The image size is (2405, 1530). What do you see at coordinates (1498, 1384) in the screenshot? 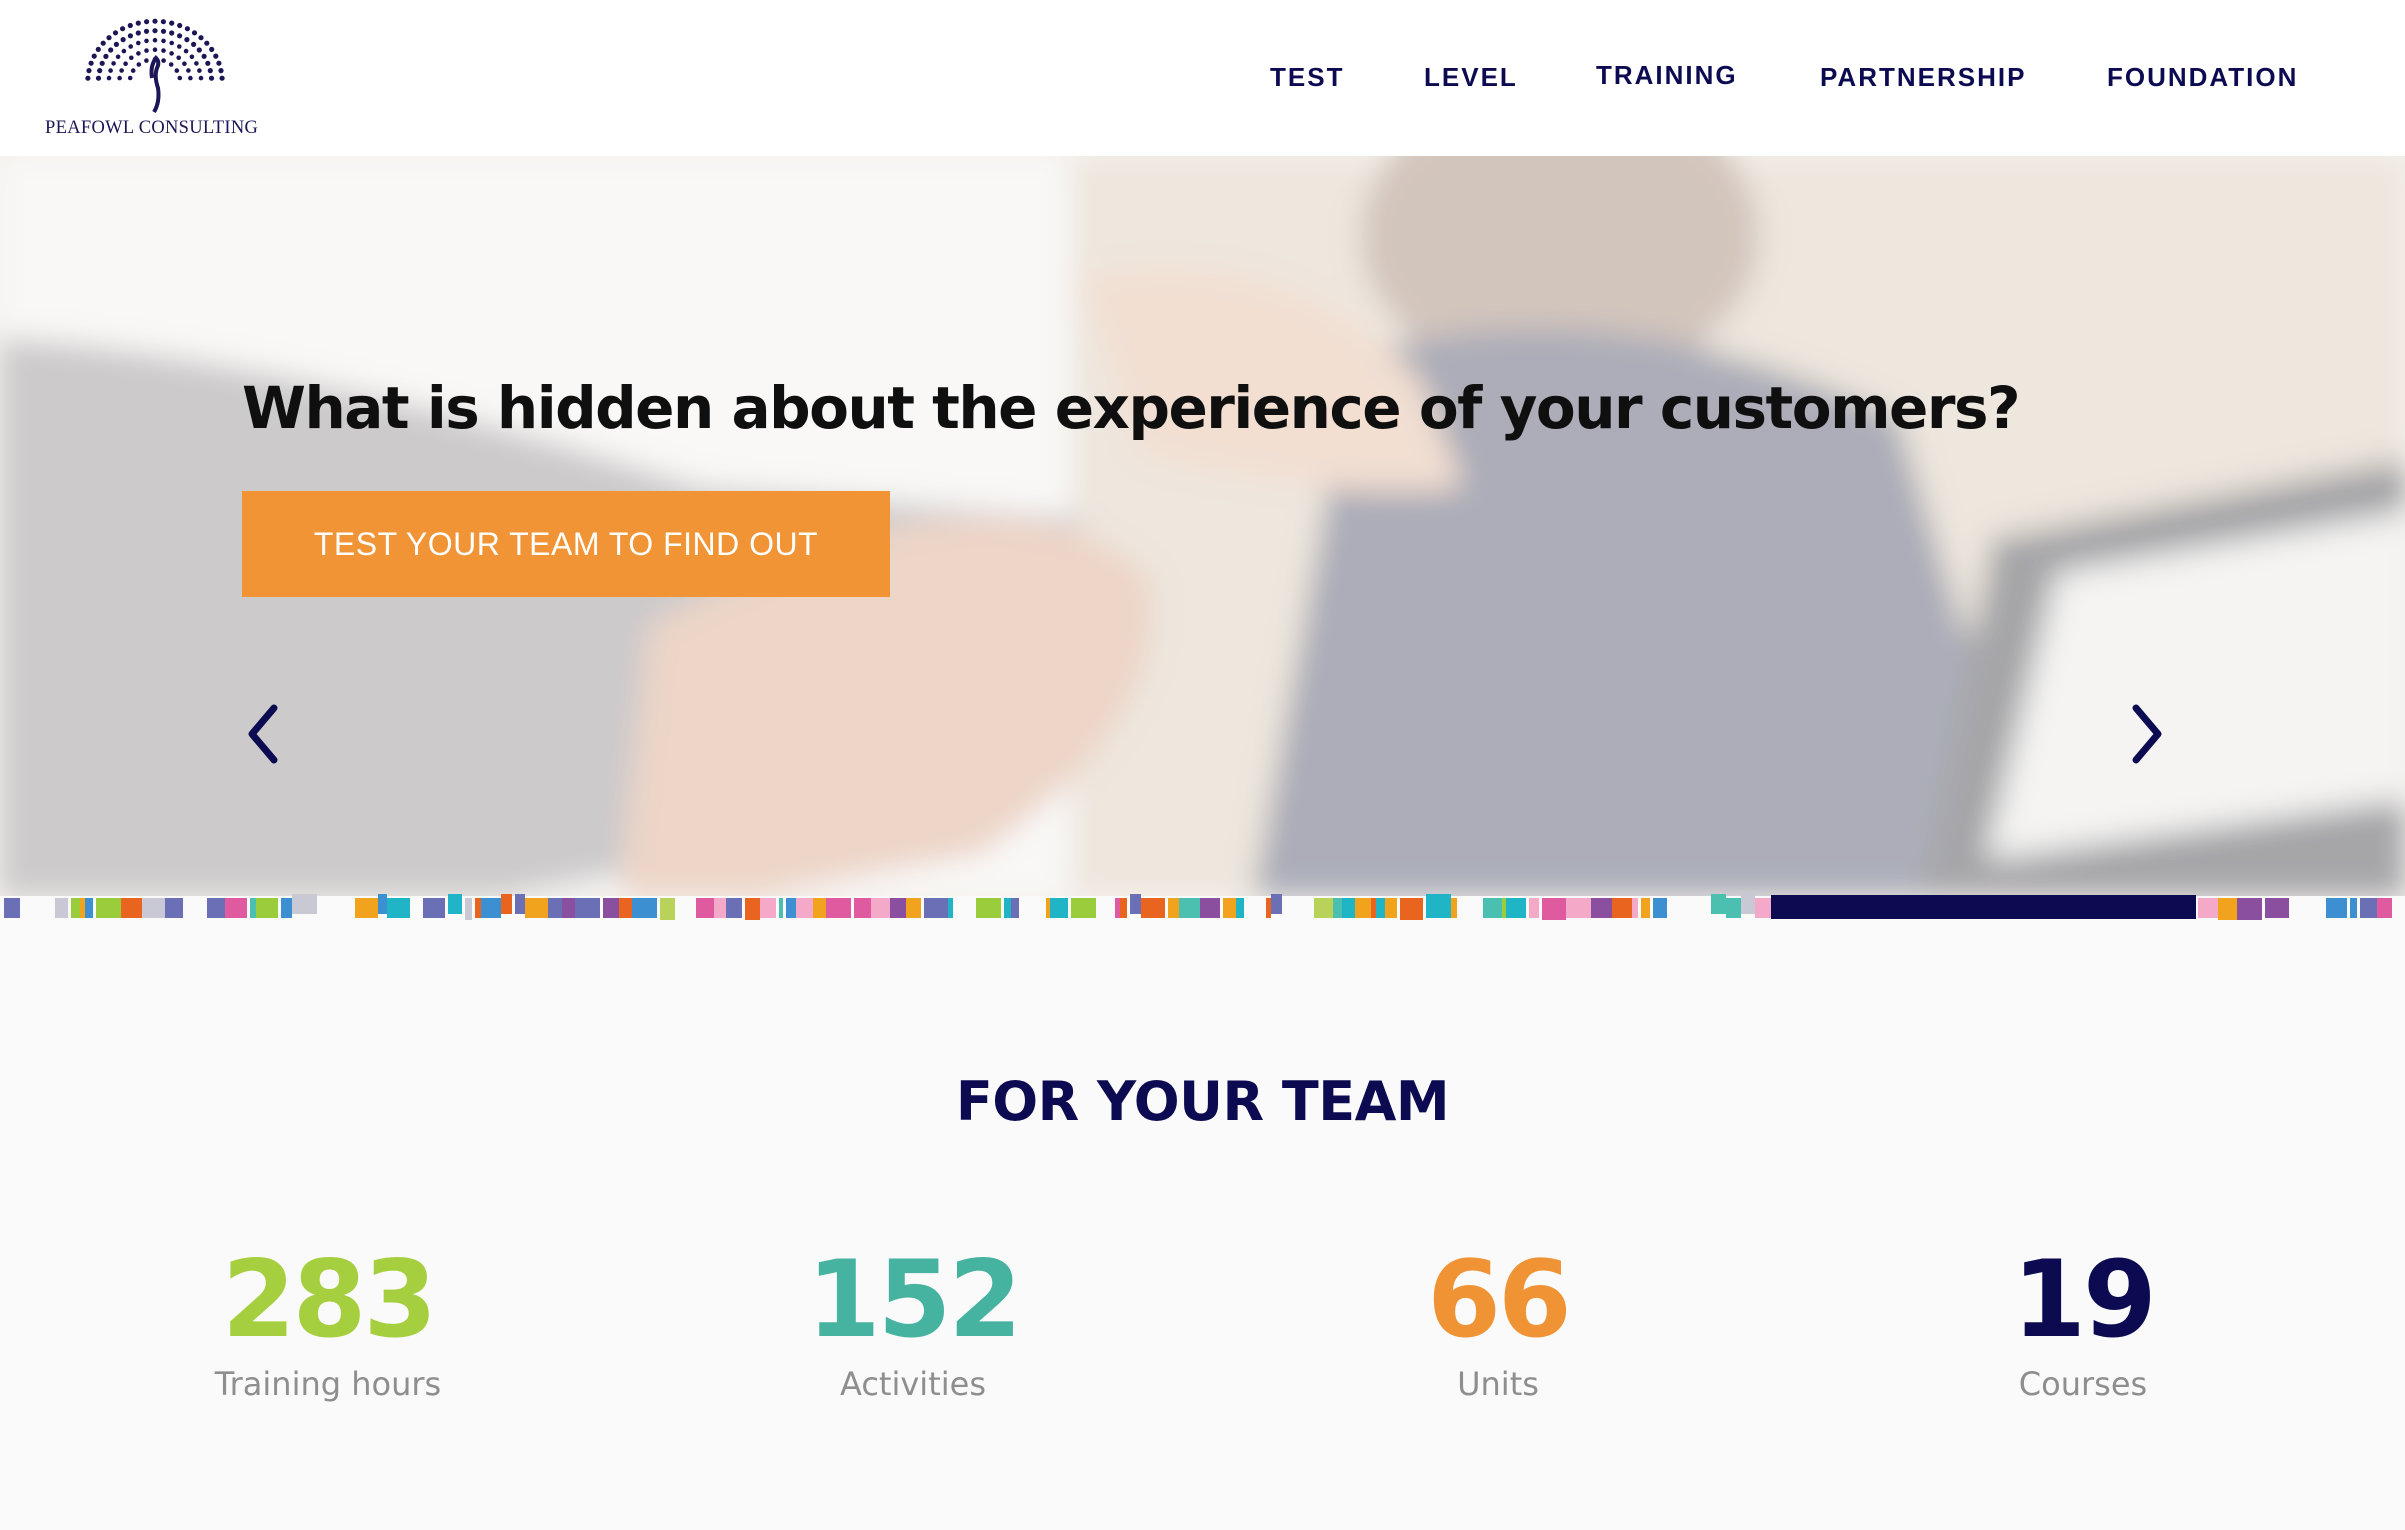
I see `stat-label: Units` at bounding box center [1498, 1384].